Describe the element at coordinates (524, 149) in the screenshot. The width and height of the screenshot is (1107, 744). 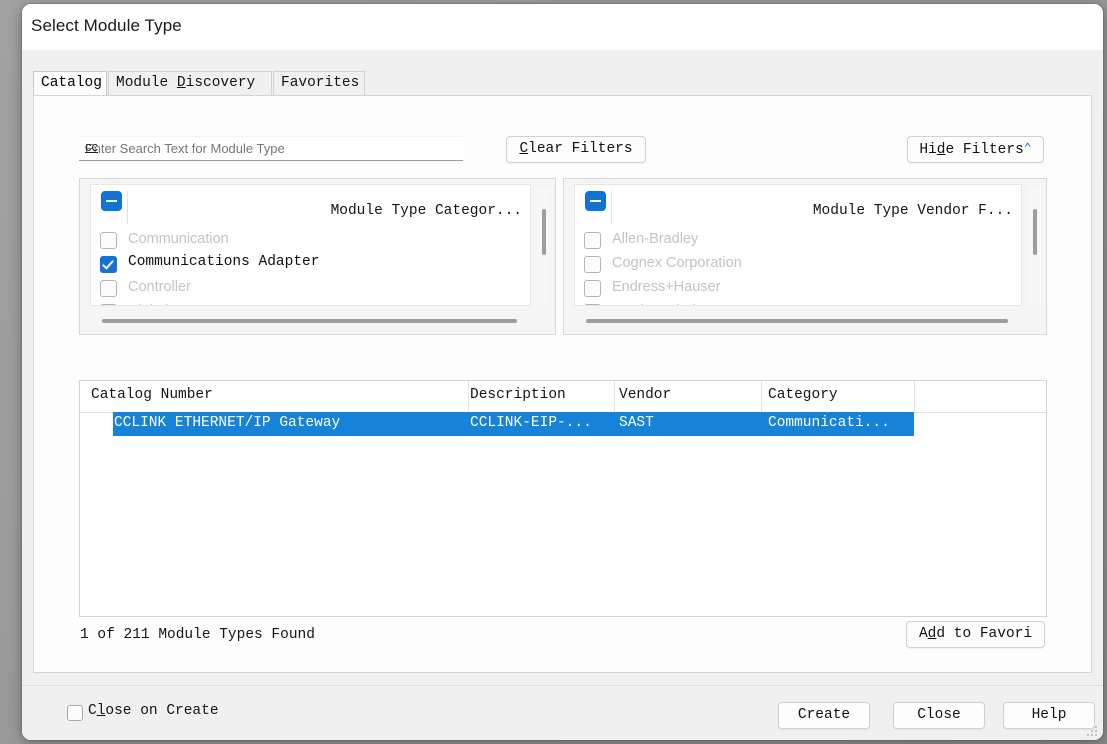
I see `clear-filters-mnemonic: C` at that location.